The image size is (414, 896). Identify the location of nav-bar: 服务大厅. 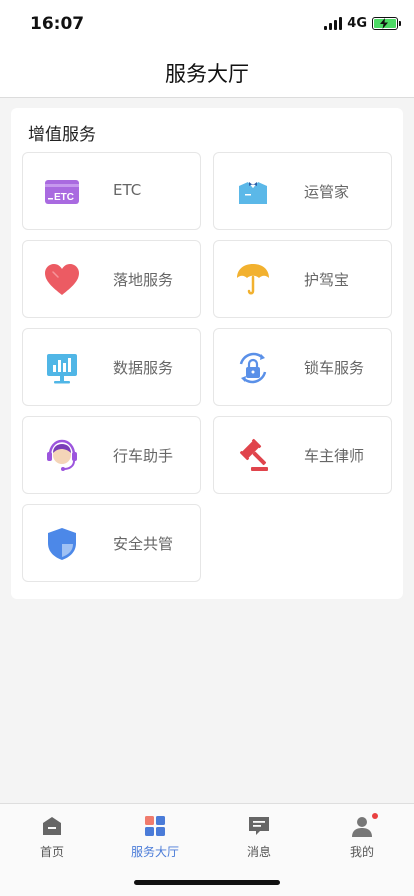
(207, 73).